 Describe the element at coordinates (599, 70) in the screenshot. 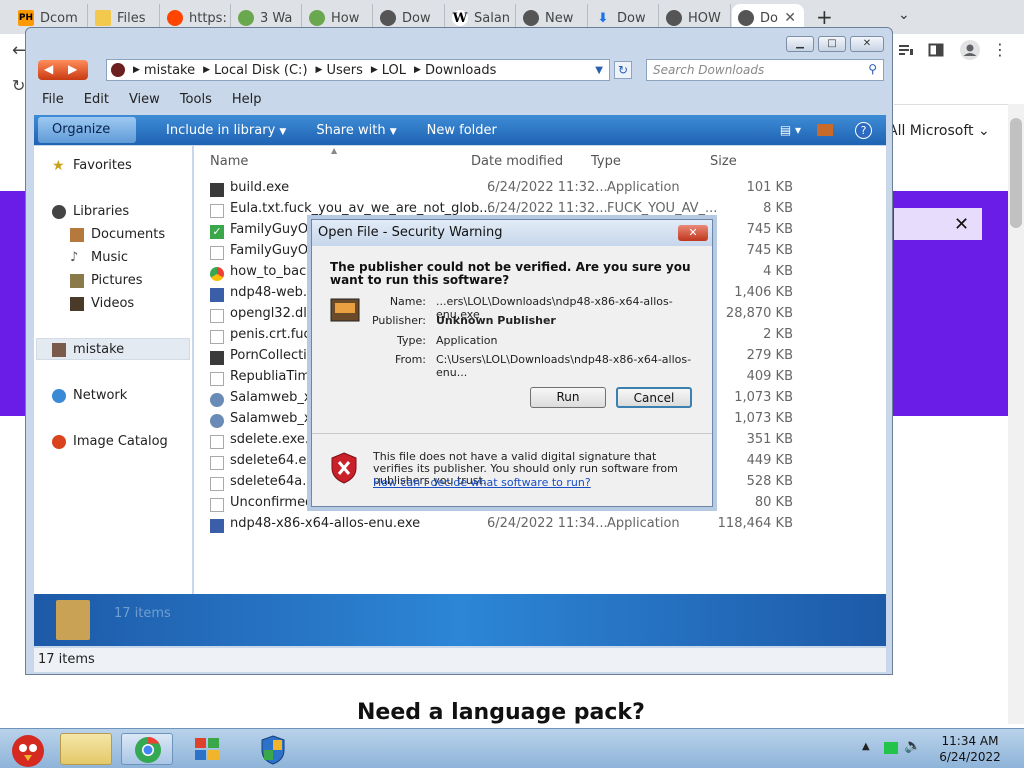

I see `address-dropdown-icon: ▼` at that location.